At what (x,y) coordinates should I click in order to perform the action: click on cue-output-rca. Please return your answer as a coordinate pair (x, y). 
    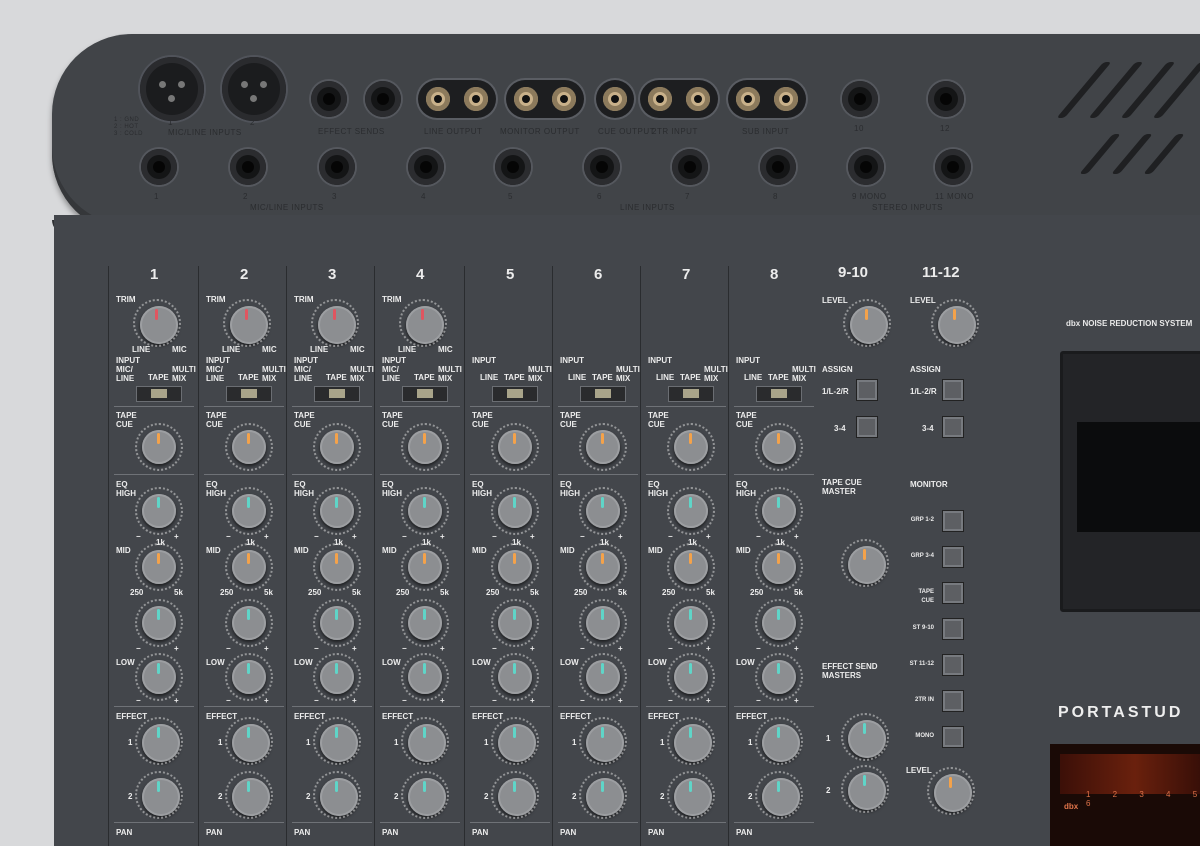
    Looking at the image, I should click on (615, 99).